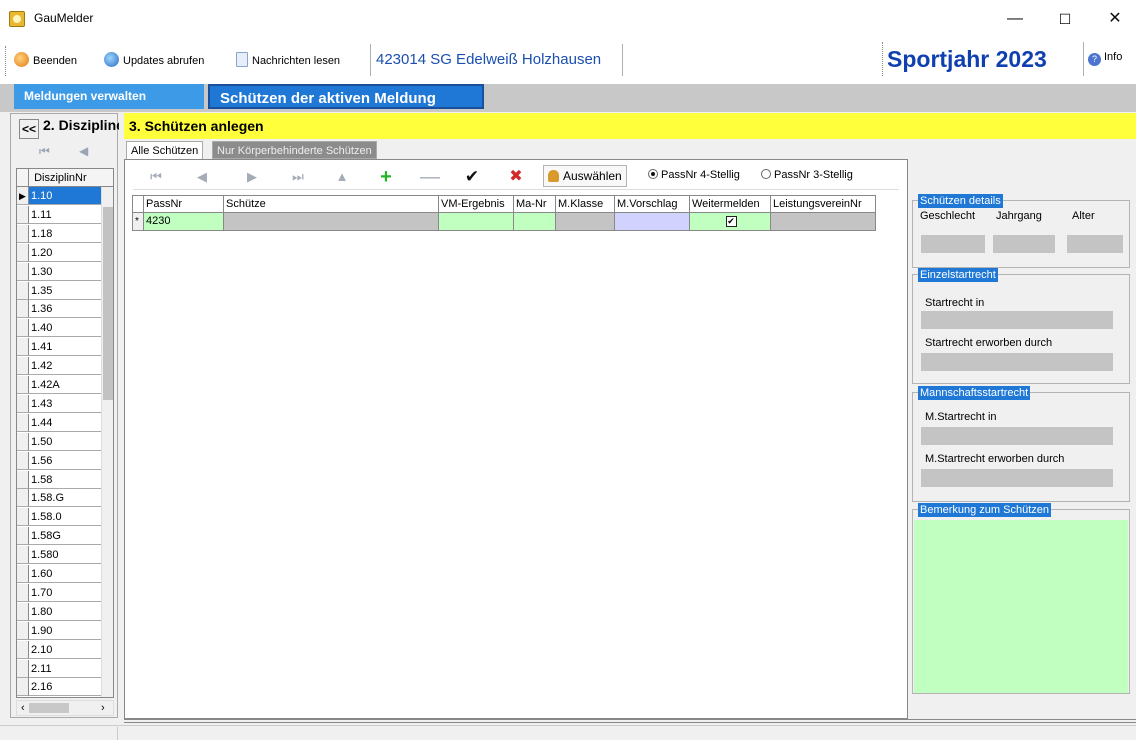 This screenshot has height=740, width=1136. What do you see at coordinates (535, 222) in the screenshot?
I see `cell-ma-nr` at bounding box center [535, 222].